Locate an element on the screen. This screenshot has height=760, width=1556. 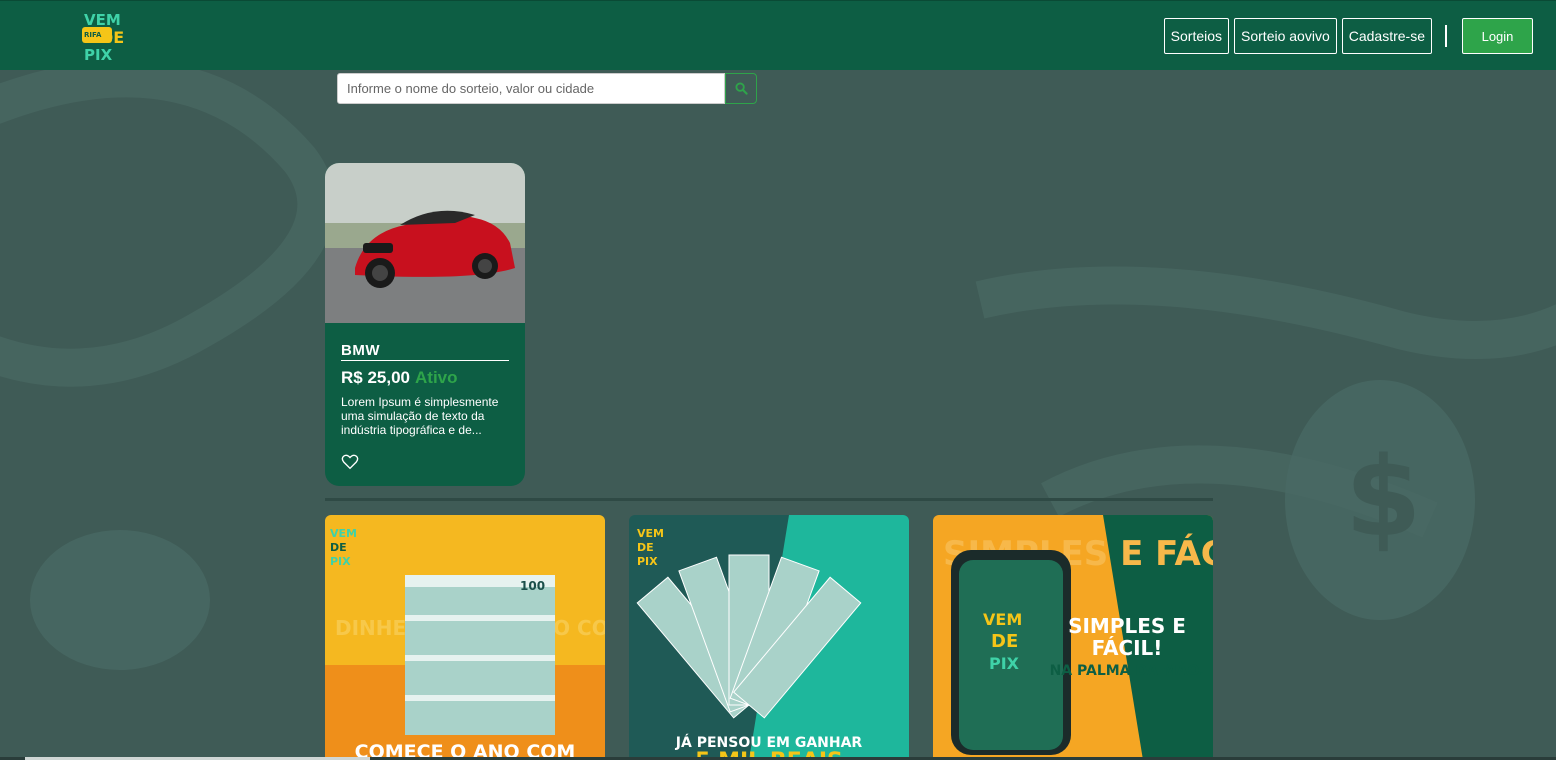
svg-text: 100 is located at coordinates (532, 586).